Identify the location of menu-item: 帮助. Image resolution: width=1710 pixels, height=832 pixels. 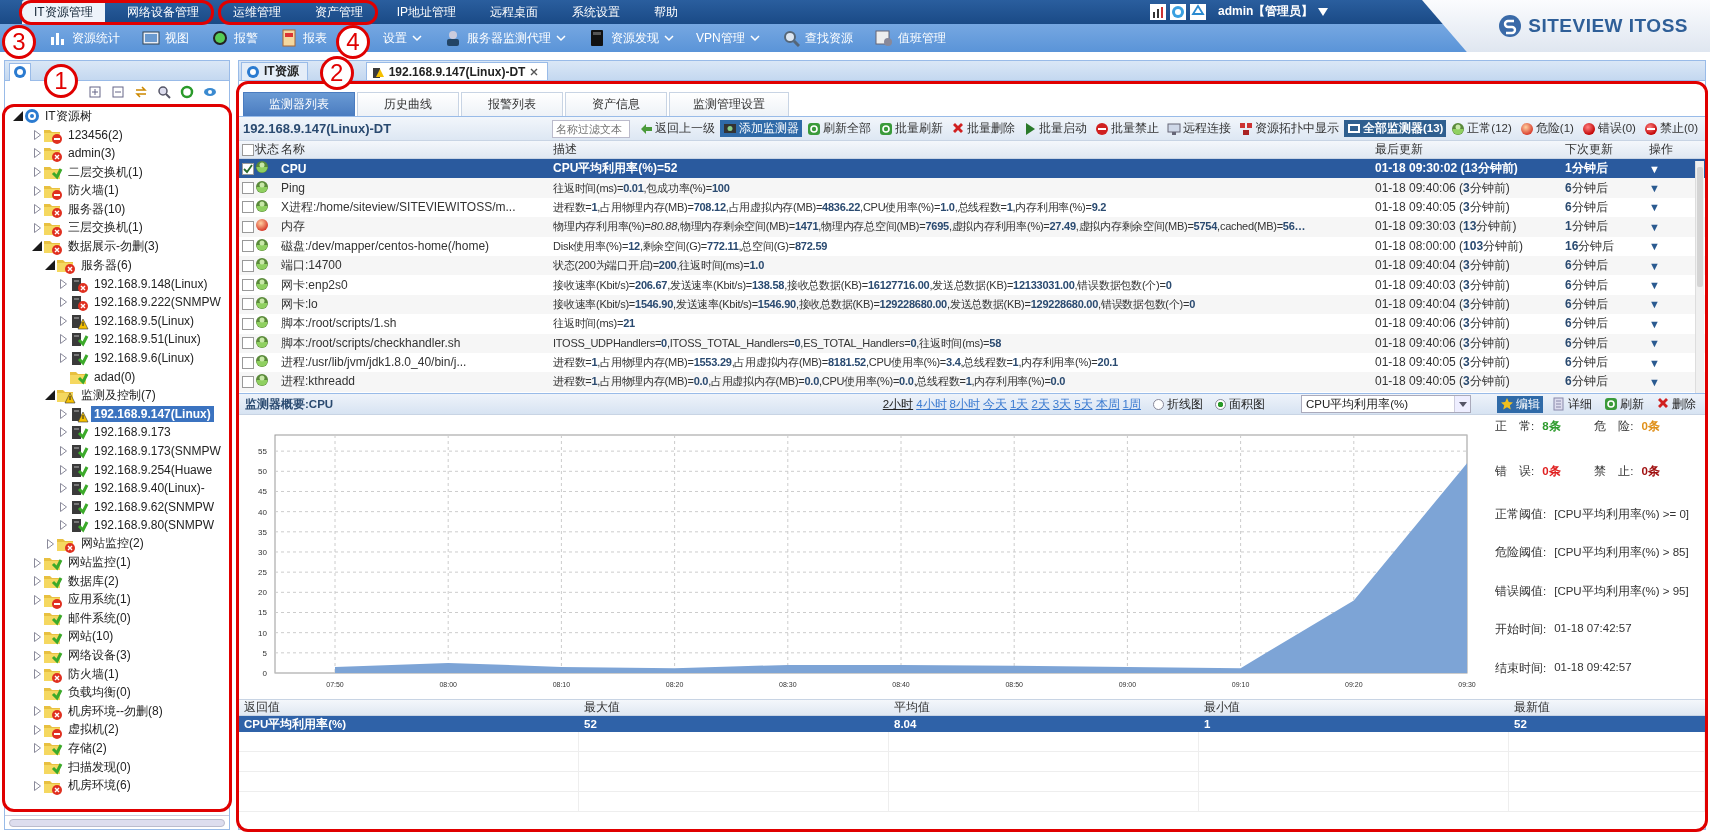
(666, 12).